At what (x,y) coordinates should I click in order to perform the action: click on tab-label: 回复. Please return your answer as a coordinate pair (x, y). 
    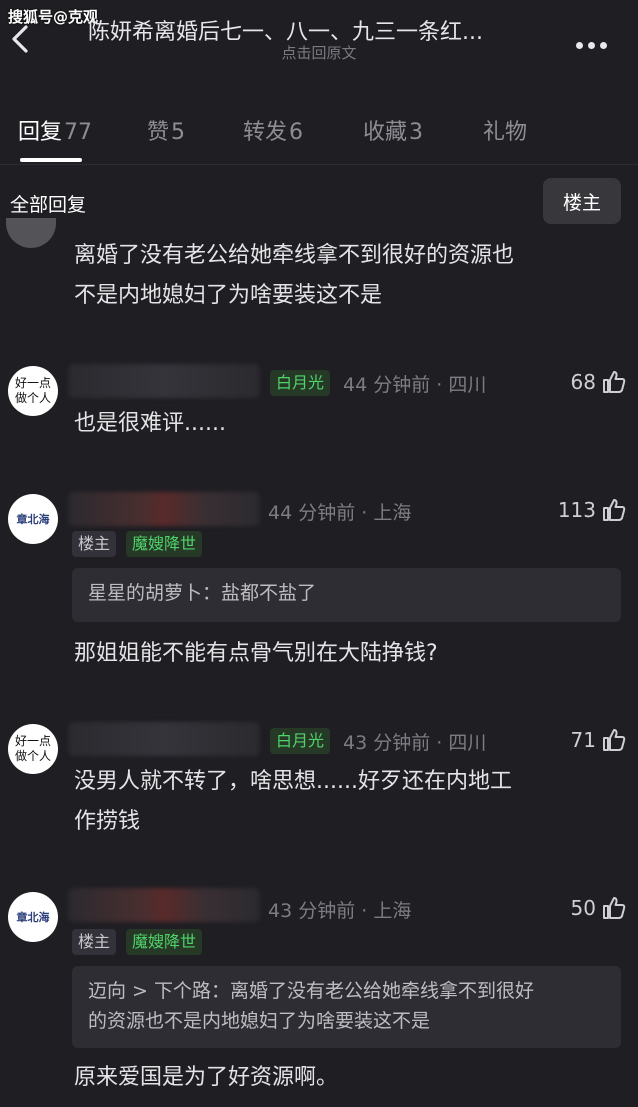
    Looking at the image, I should click on (40, 132).